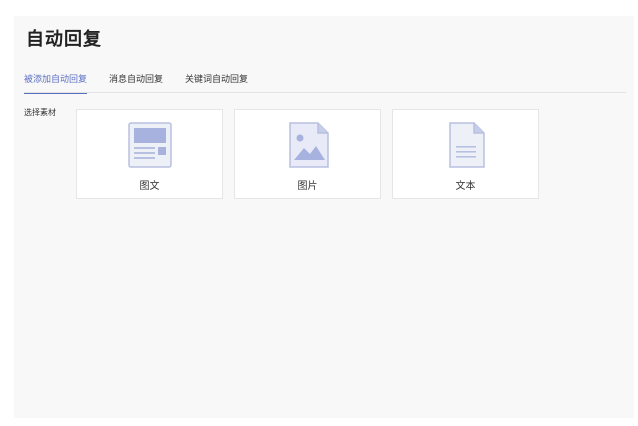 This screenshot has width=638, height=426. What do you see at coordinates (466, 145) in the screenshot?
I see `text-file-icon` at bounding box center [466, 145].